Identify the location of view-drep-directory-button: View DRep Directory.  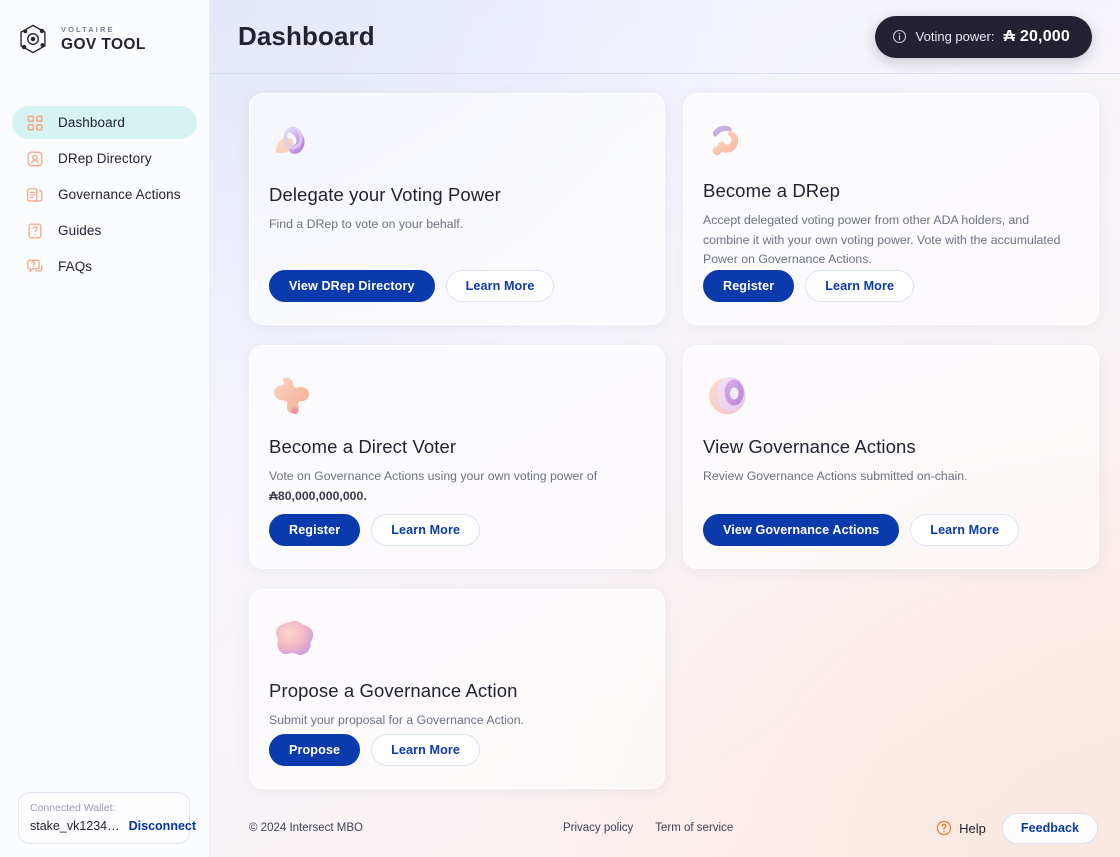
(352, 286).